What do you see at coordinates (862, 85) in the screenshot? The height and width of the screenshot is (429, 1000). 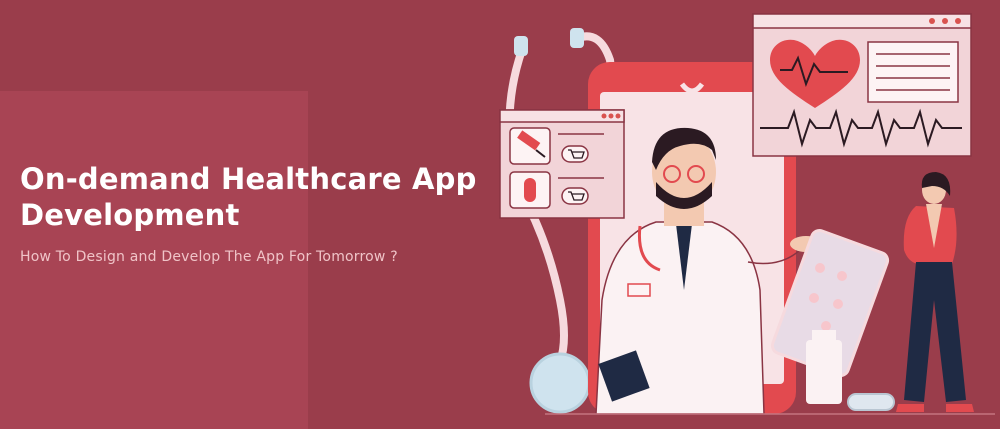 I see `heart-monitor-window` at bounding box center [862, 85].